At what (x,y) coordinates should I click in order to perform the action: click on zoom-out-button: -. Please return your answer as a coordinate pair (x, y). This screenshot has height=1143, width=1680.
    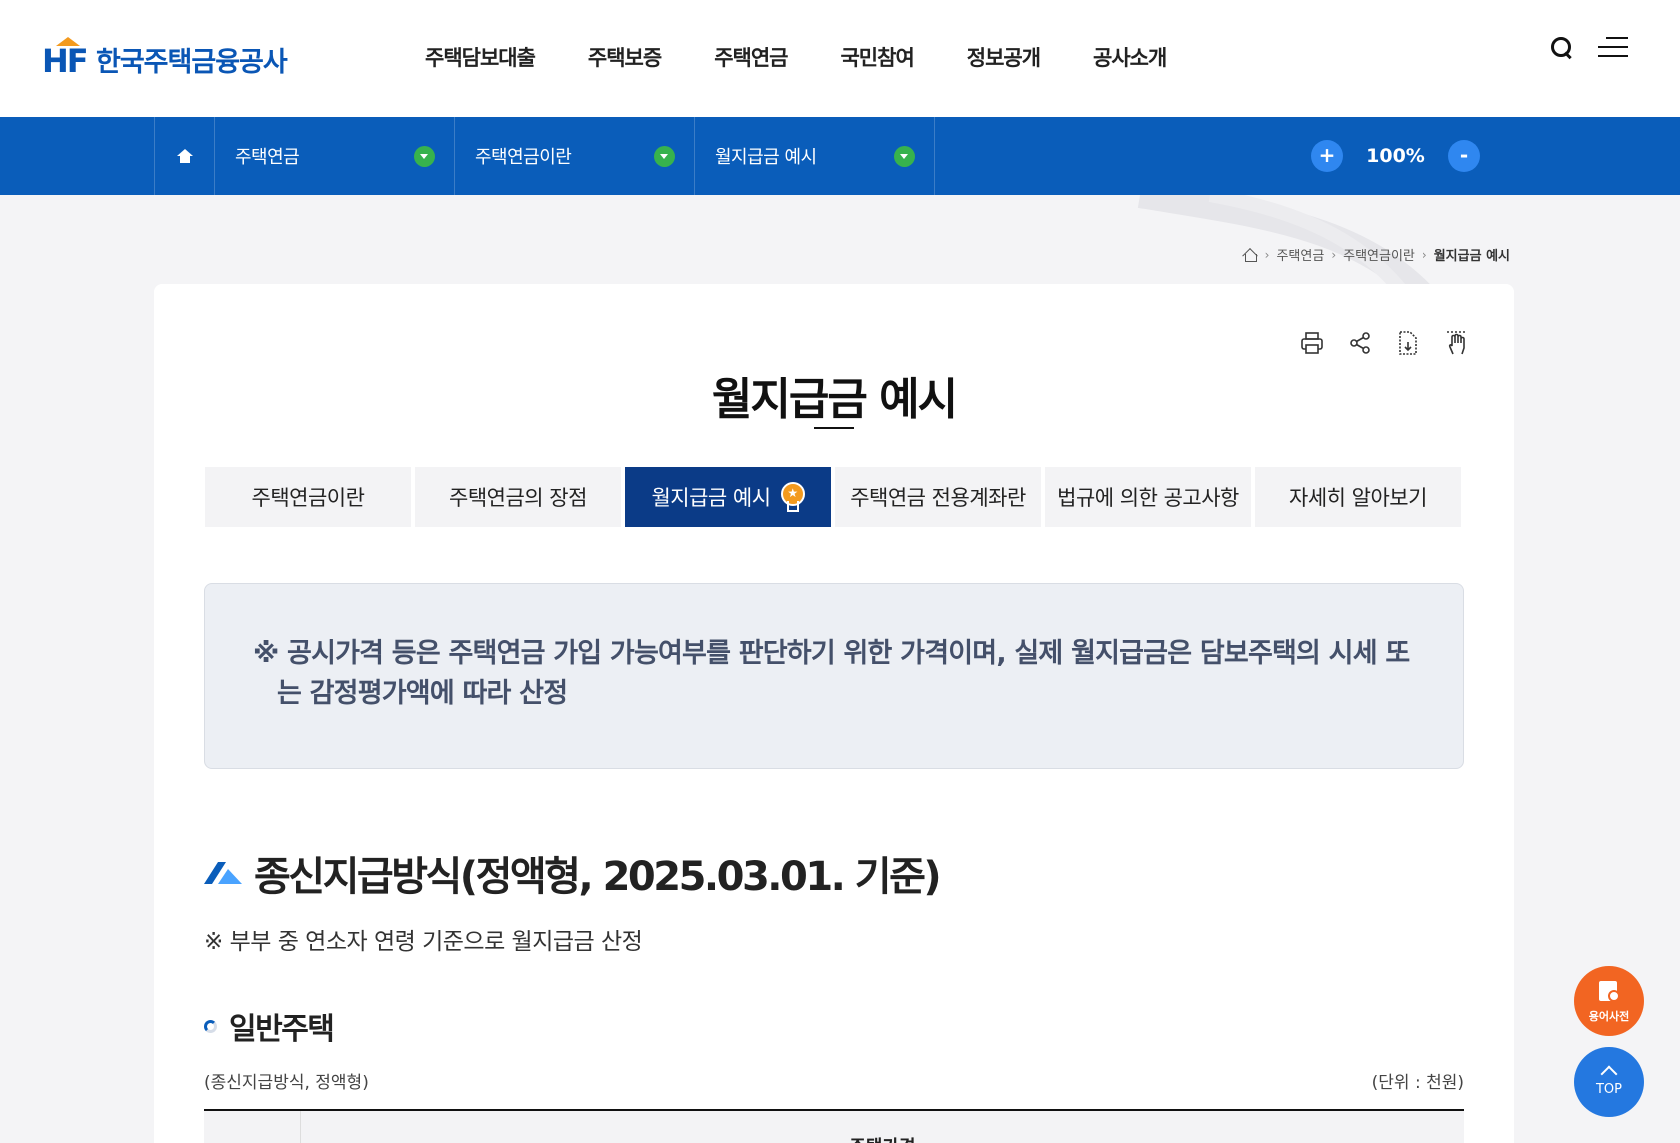
    Looking at the image, I should click on (1464, 156).